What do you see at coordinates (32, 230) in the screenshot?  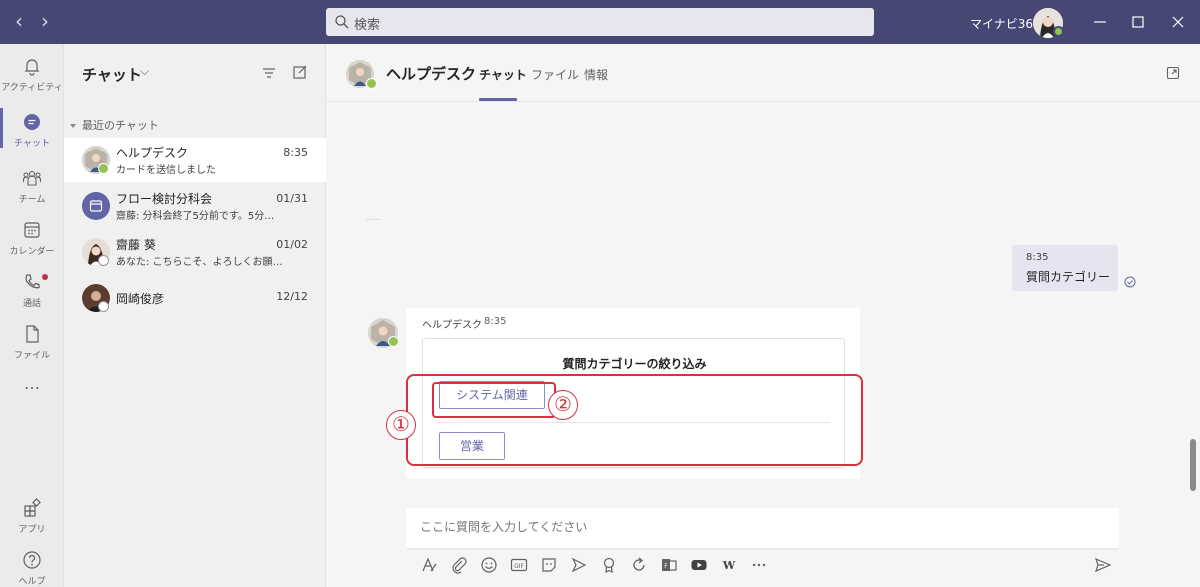 I see `calendar-icon` at bounding box center [32, 230].